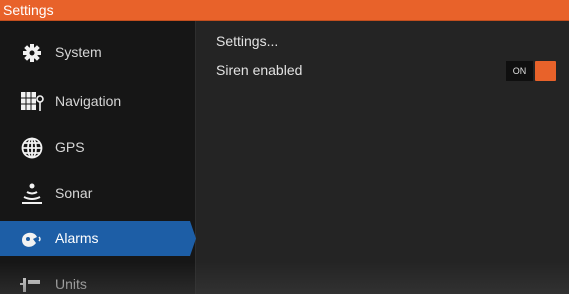  I want to click on sidebar-item-gps: GPS, so click(98, 147).